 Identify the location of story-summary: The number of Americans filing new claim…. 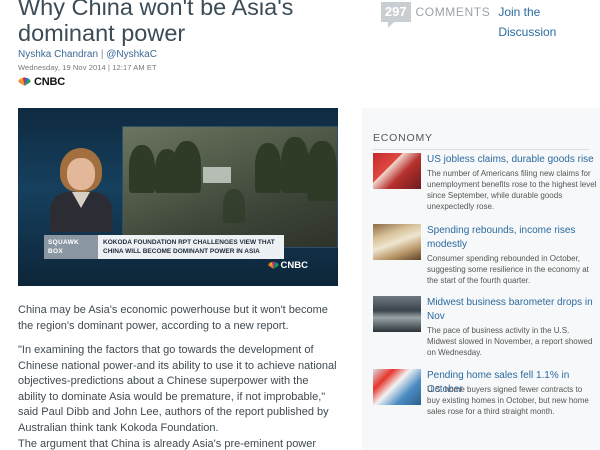
(512, 190).